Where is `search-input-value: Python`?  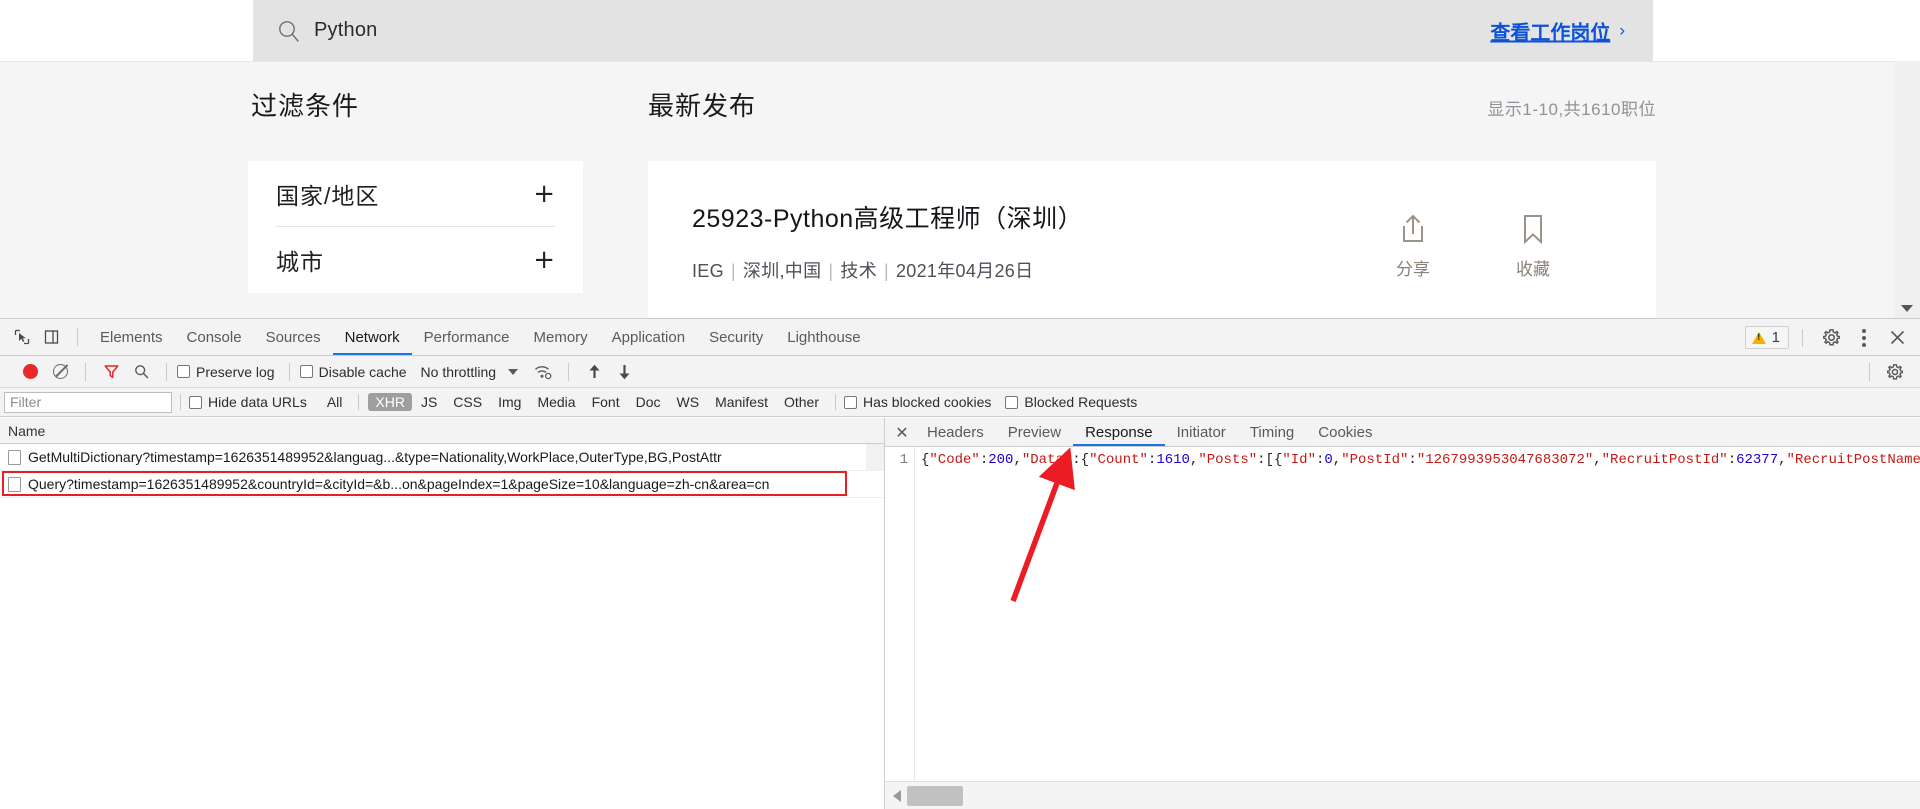 search-input-value: Python is located at coordinates (345, 30).